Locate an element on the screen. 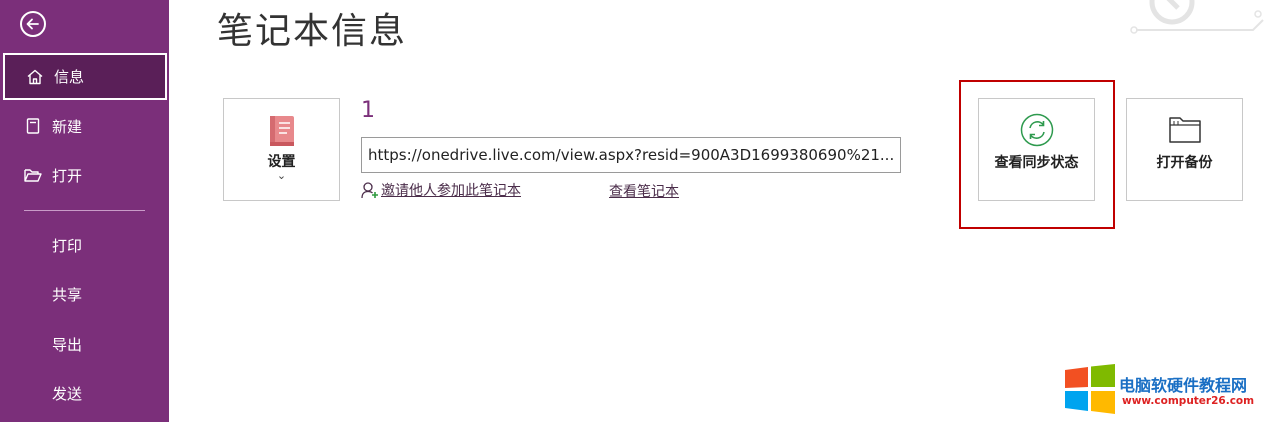 This screenshot has height=422, width=1269. sidebar-item-label: 发送 is located at coordinates (67, 393).